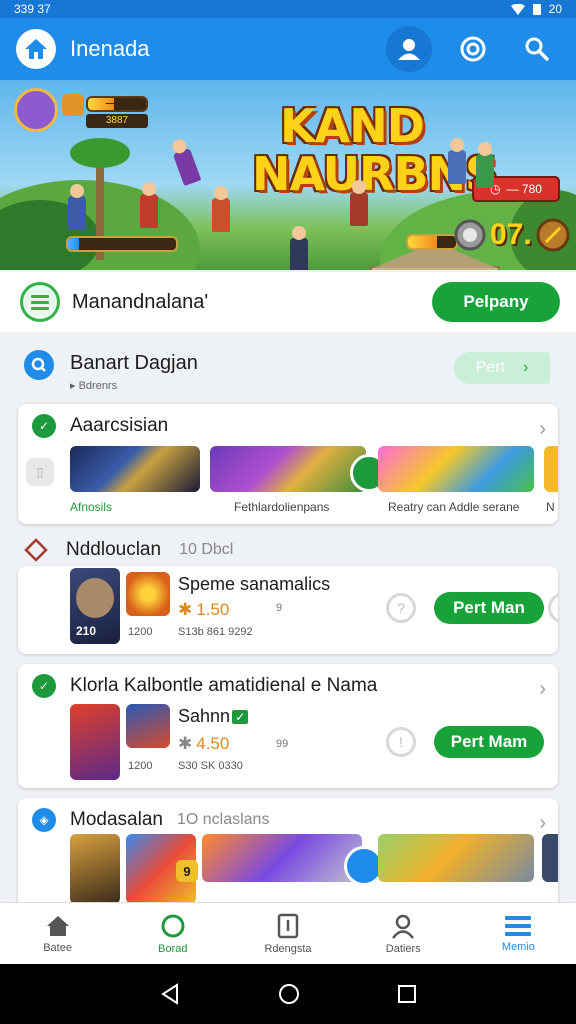 This screenshot has width=576, height=1024. I want to click on wifi-icon, so click(517, 9).